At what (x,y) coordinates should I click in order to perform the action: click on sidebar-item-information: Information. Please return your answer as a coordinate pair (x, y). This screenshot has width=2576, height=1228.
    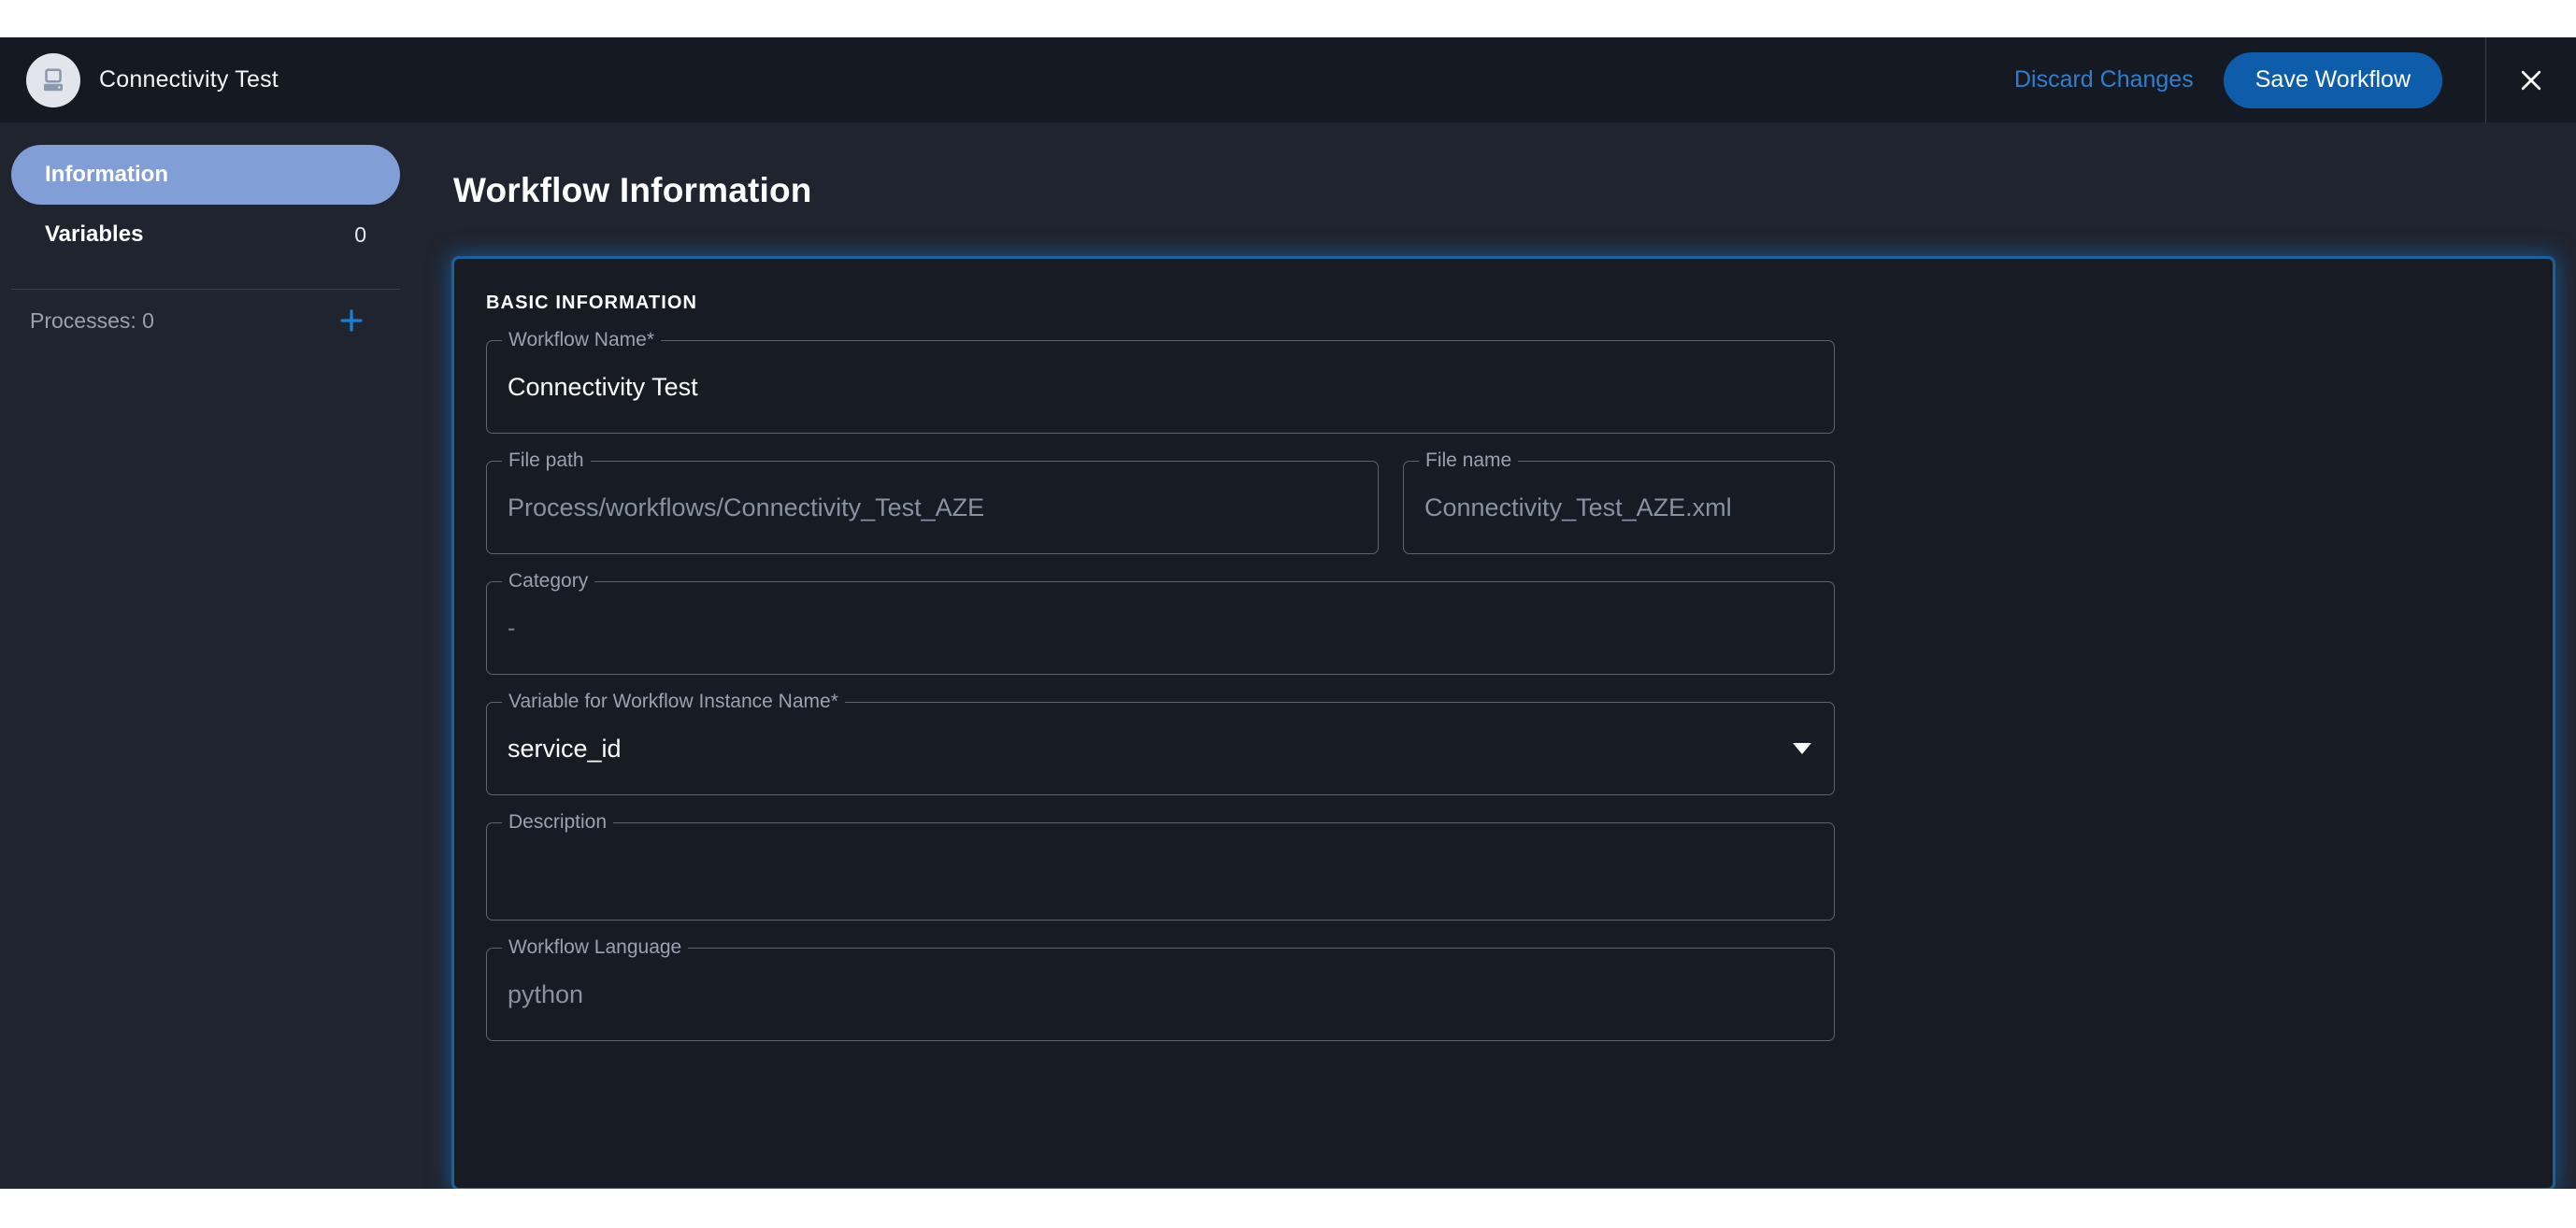
    Looking at the image, I should click on (205, 175).